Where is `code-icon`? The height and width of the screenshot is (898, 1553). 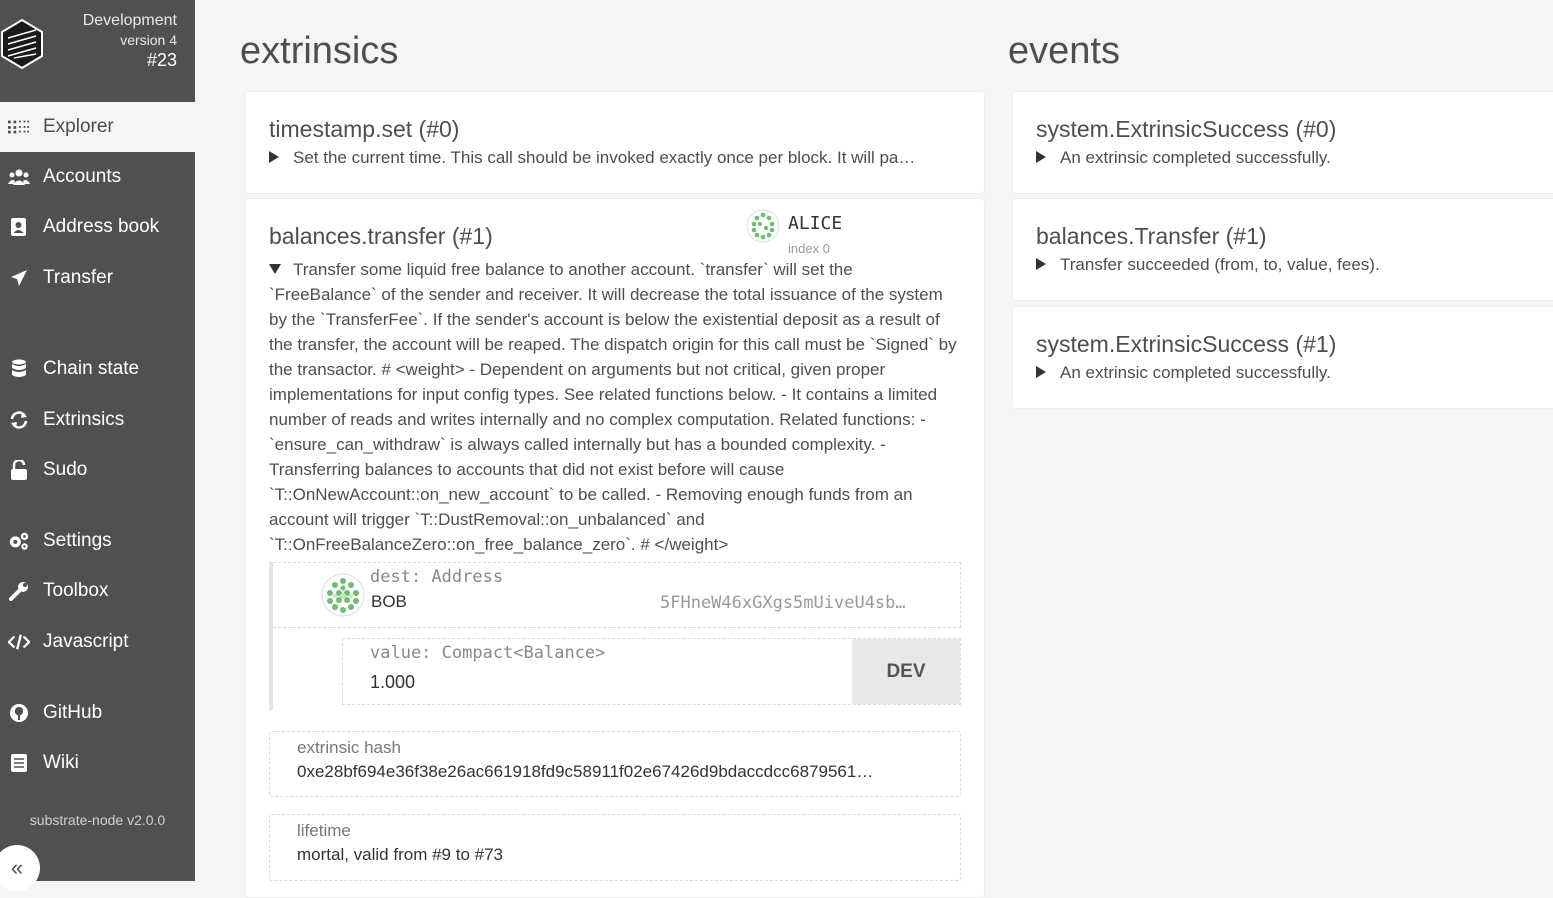
code-icon is located at coordinates (19, 642).